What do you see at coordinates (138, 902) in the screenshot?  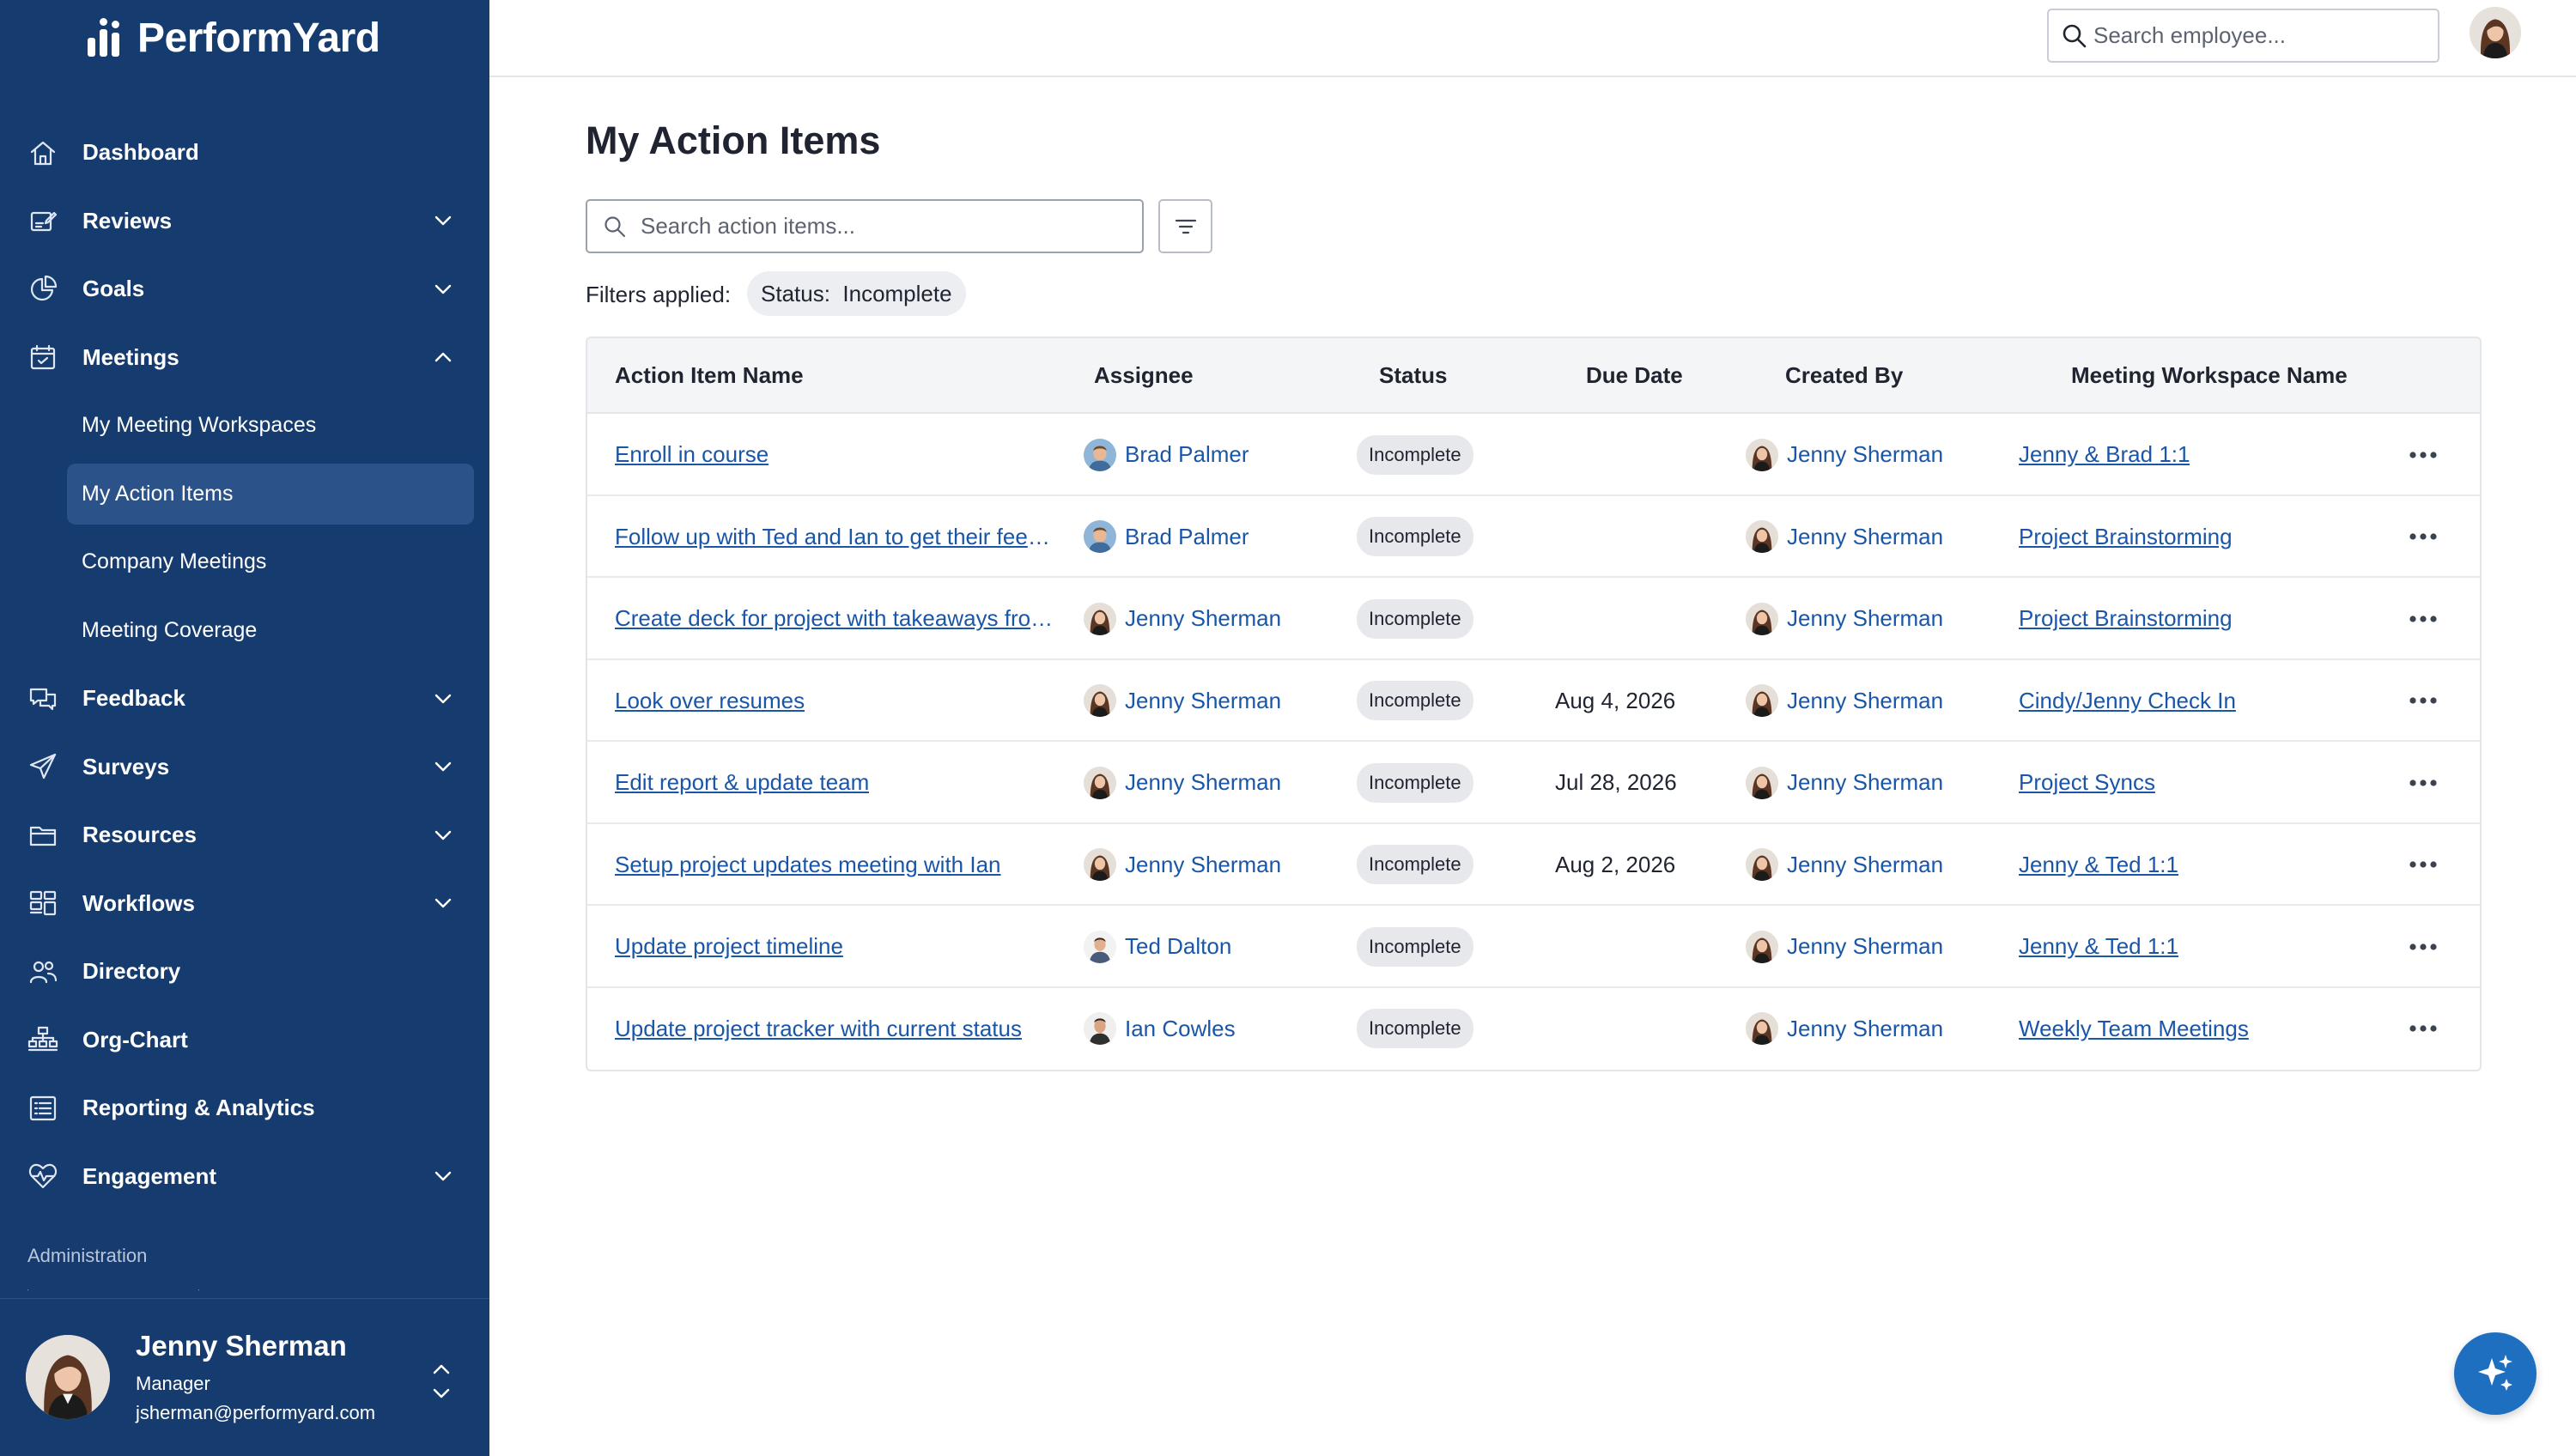 I see `sidebar-item-label: Workflows` at bounding box center [138, 902].